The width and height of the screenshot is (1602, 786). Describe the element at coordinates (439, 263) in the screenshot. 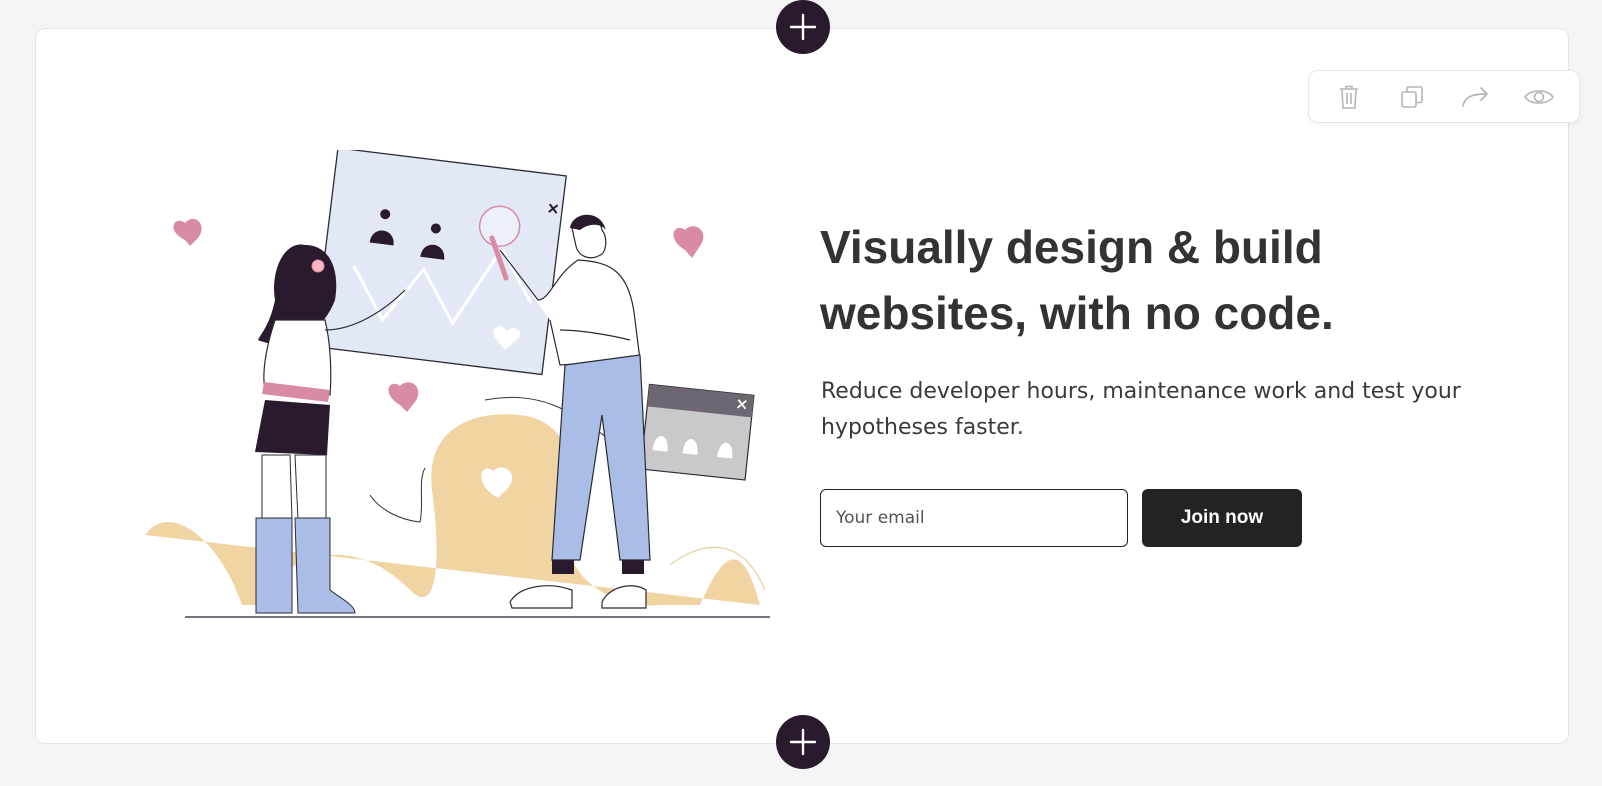

I see `chart-board` at that location.